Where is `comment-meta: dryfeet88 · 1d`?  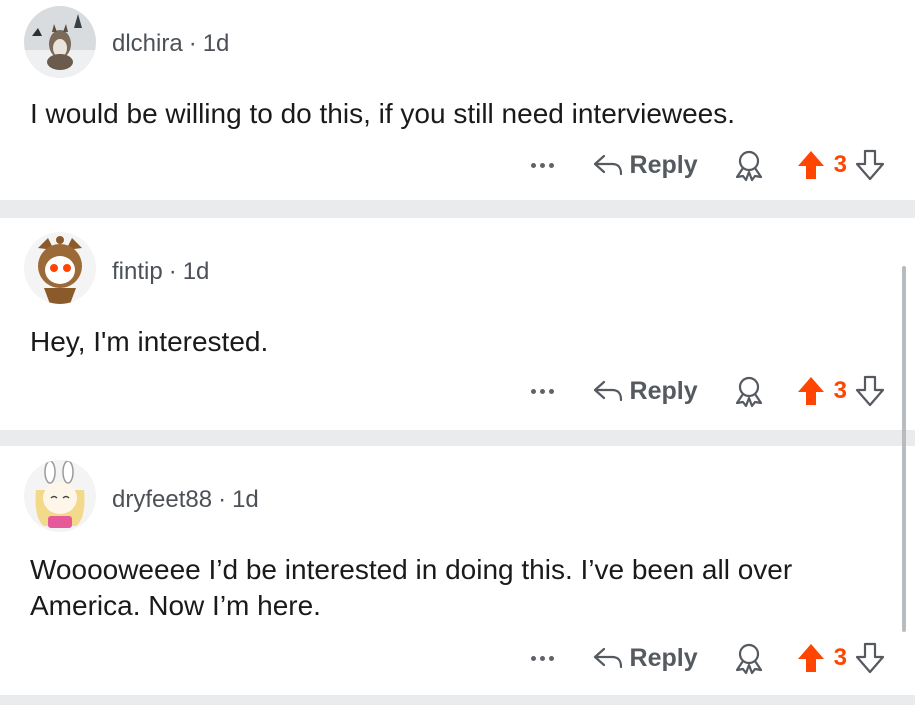 comment-meta: dryfeet88 · 1d is located at coordinates (185, 500).